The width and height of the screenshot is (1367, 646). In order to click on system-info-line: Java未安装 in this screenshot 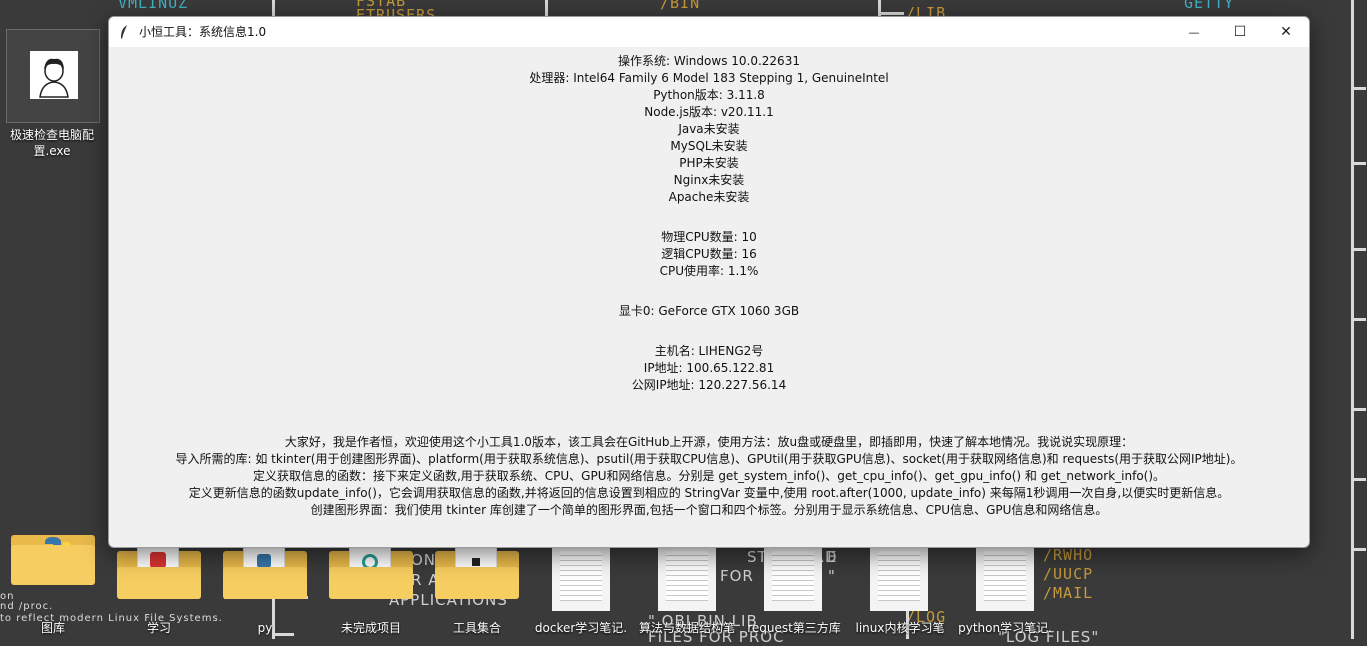, I will do `click(709, 129)`.